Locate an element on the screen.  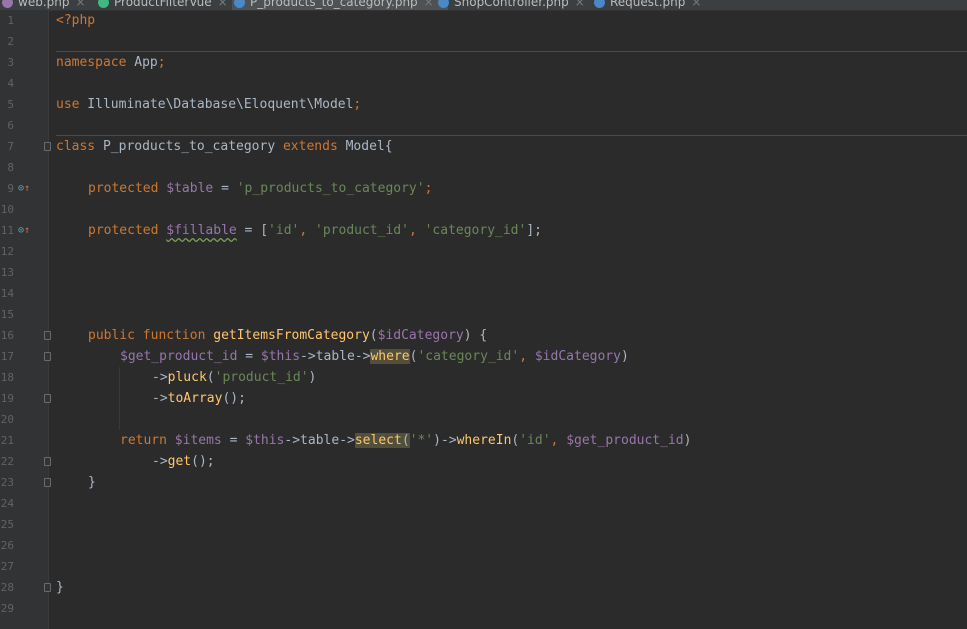
code-line-28: } is located at coordinates (60, 587).